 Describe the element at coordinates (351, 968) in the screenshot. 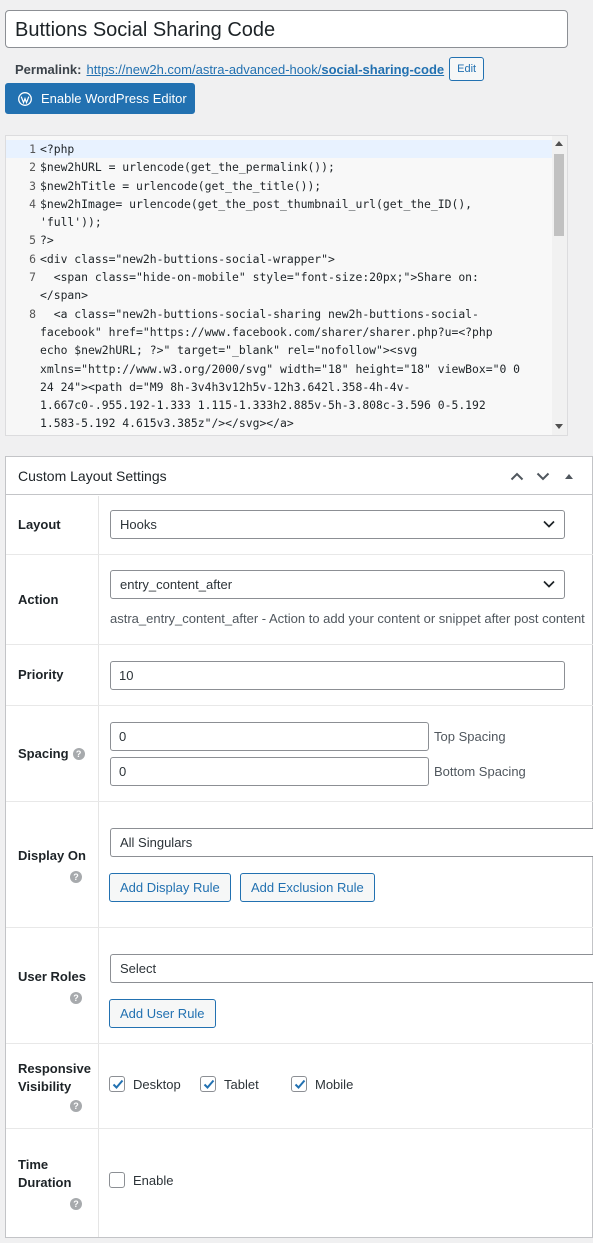

I see `user-roles-select: Select` at that location.